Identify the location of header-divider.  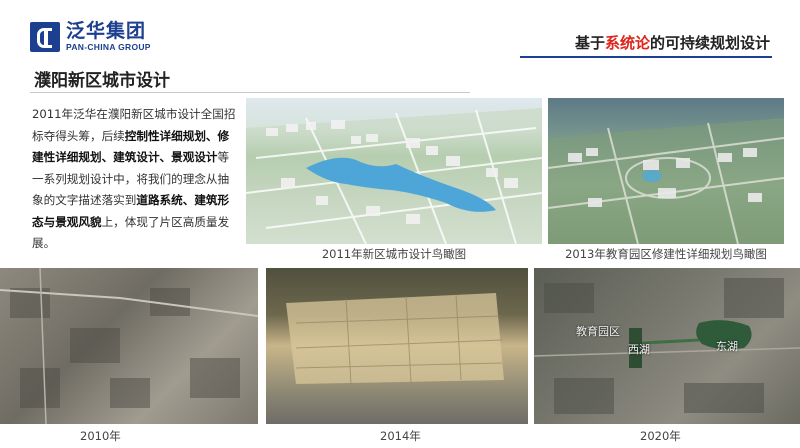
(646, 57).